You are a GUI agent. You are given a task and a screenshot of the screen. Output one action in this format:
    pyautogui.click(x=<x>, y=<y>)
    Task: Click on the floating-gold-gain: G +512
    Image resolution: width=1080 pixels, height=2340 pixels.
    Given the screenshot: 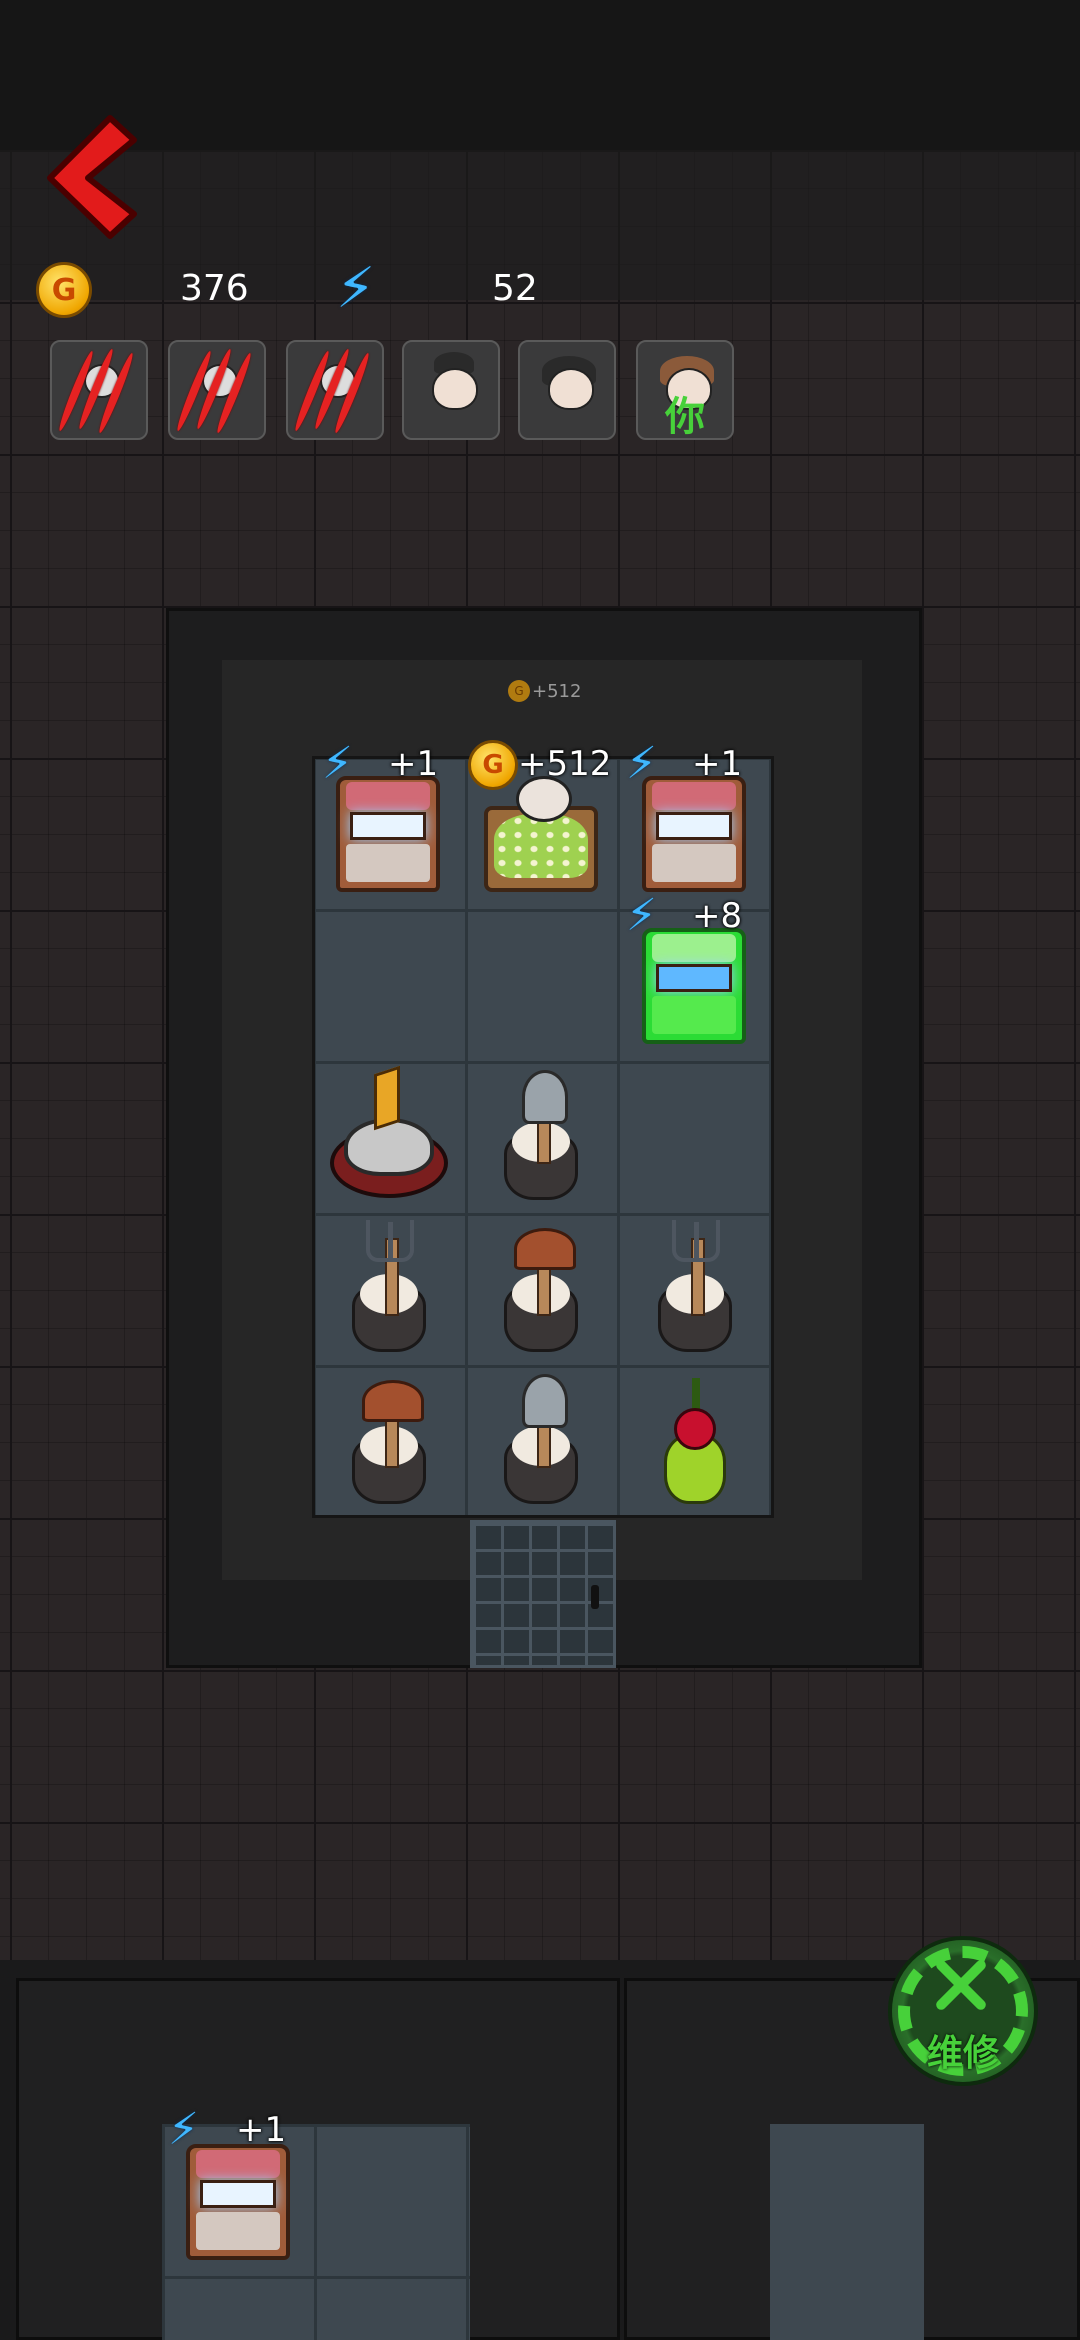 What is the action you would take?
    pyautogui.click(x=544, y=691)
    